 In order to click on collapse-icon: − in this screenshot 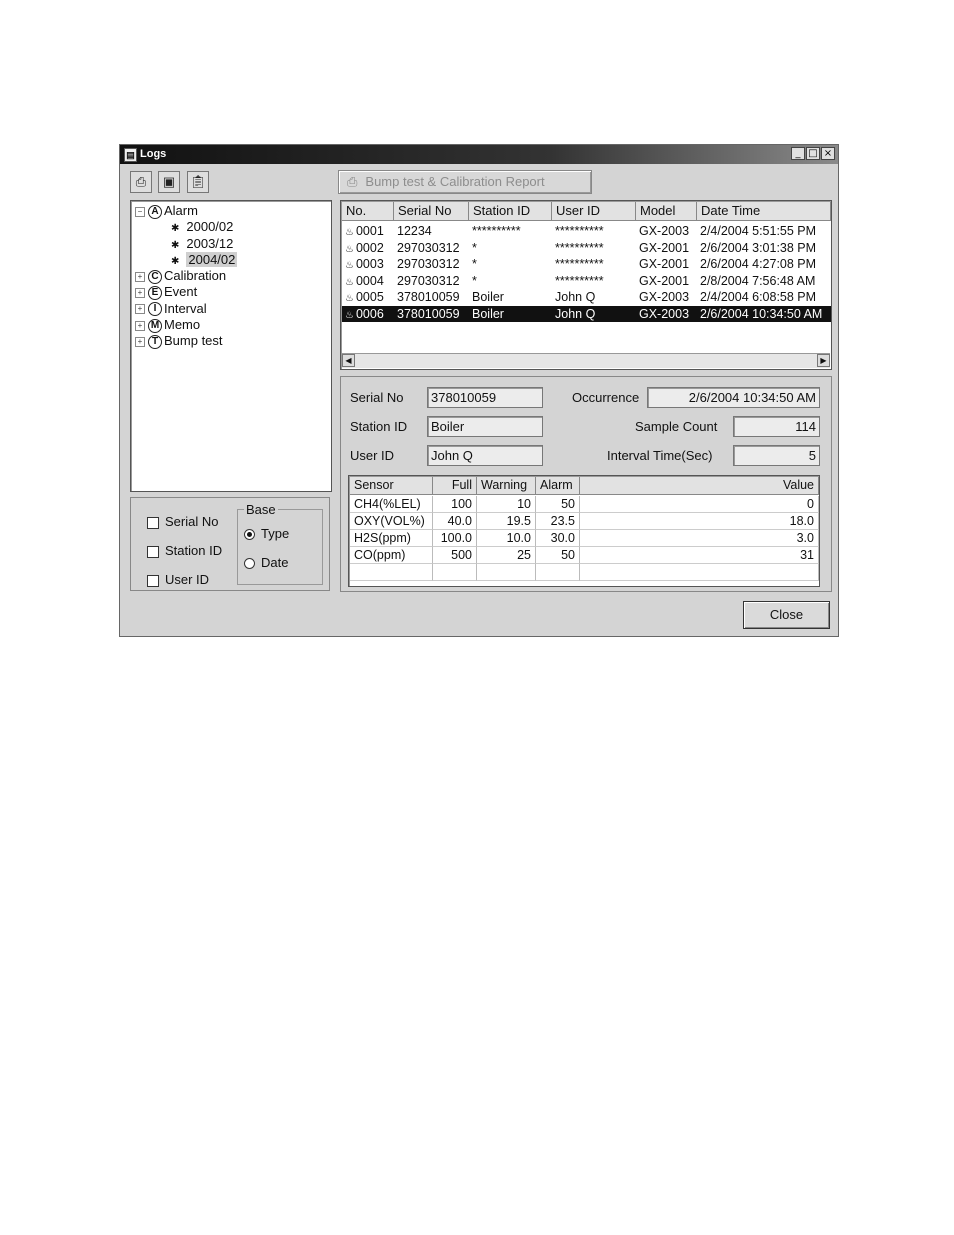, I will do `click(140, 211)`.